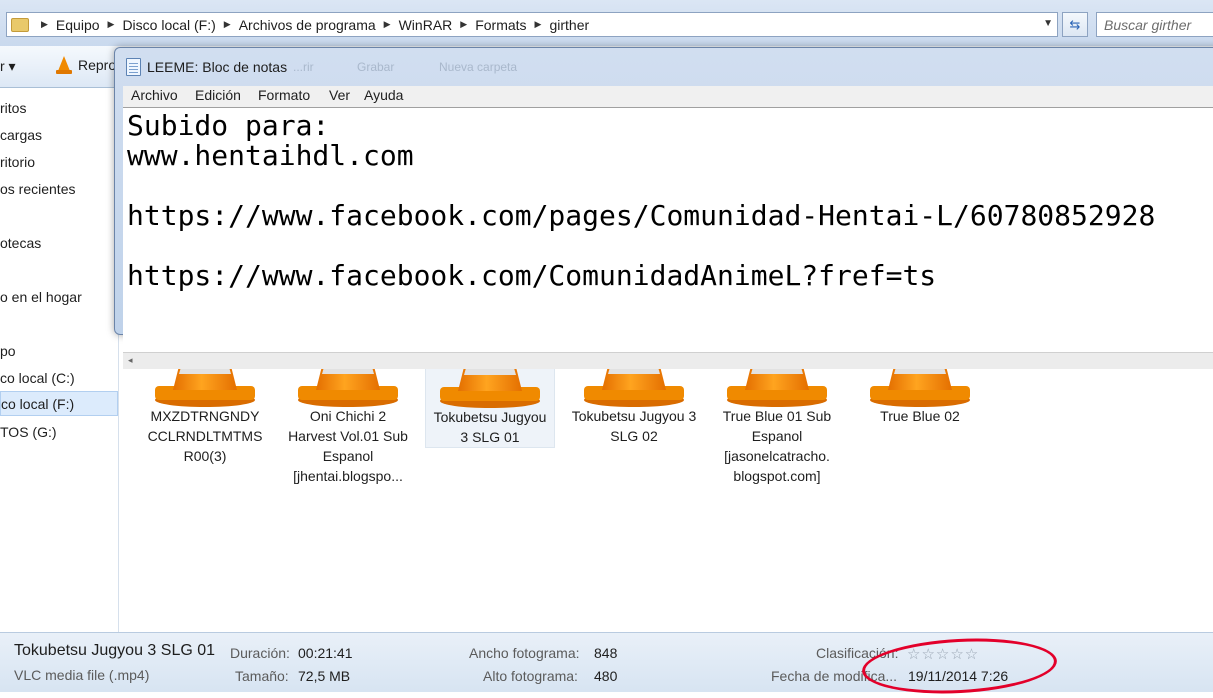 Image resolution: width=1213 pixels, height=698 pixels. Describe the element at coordinates (154, 95) in the screenshot. I see `menu-archivo: Archivo` at that location.